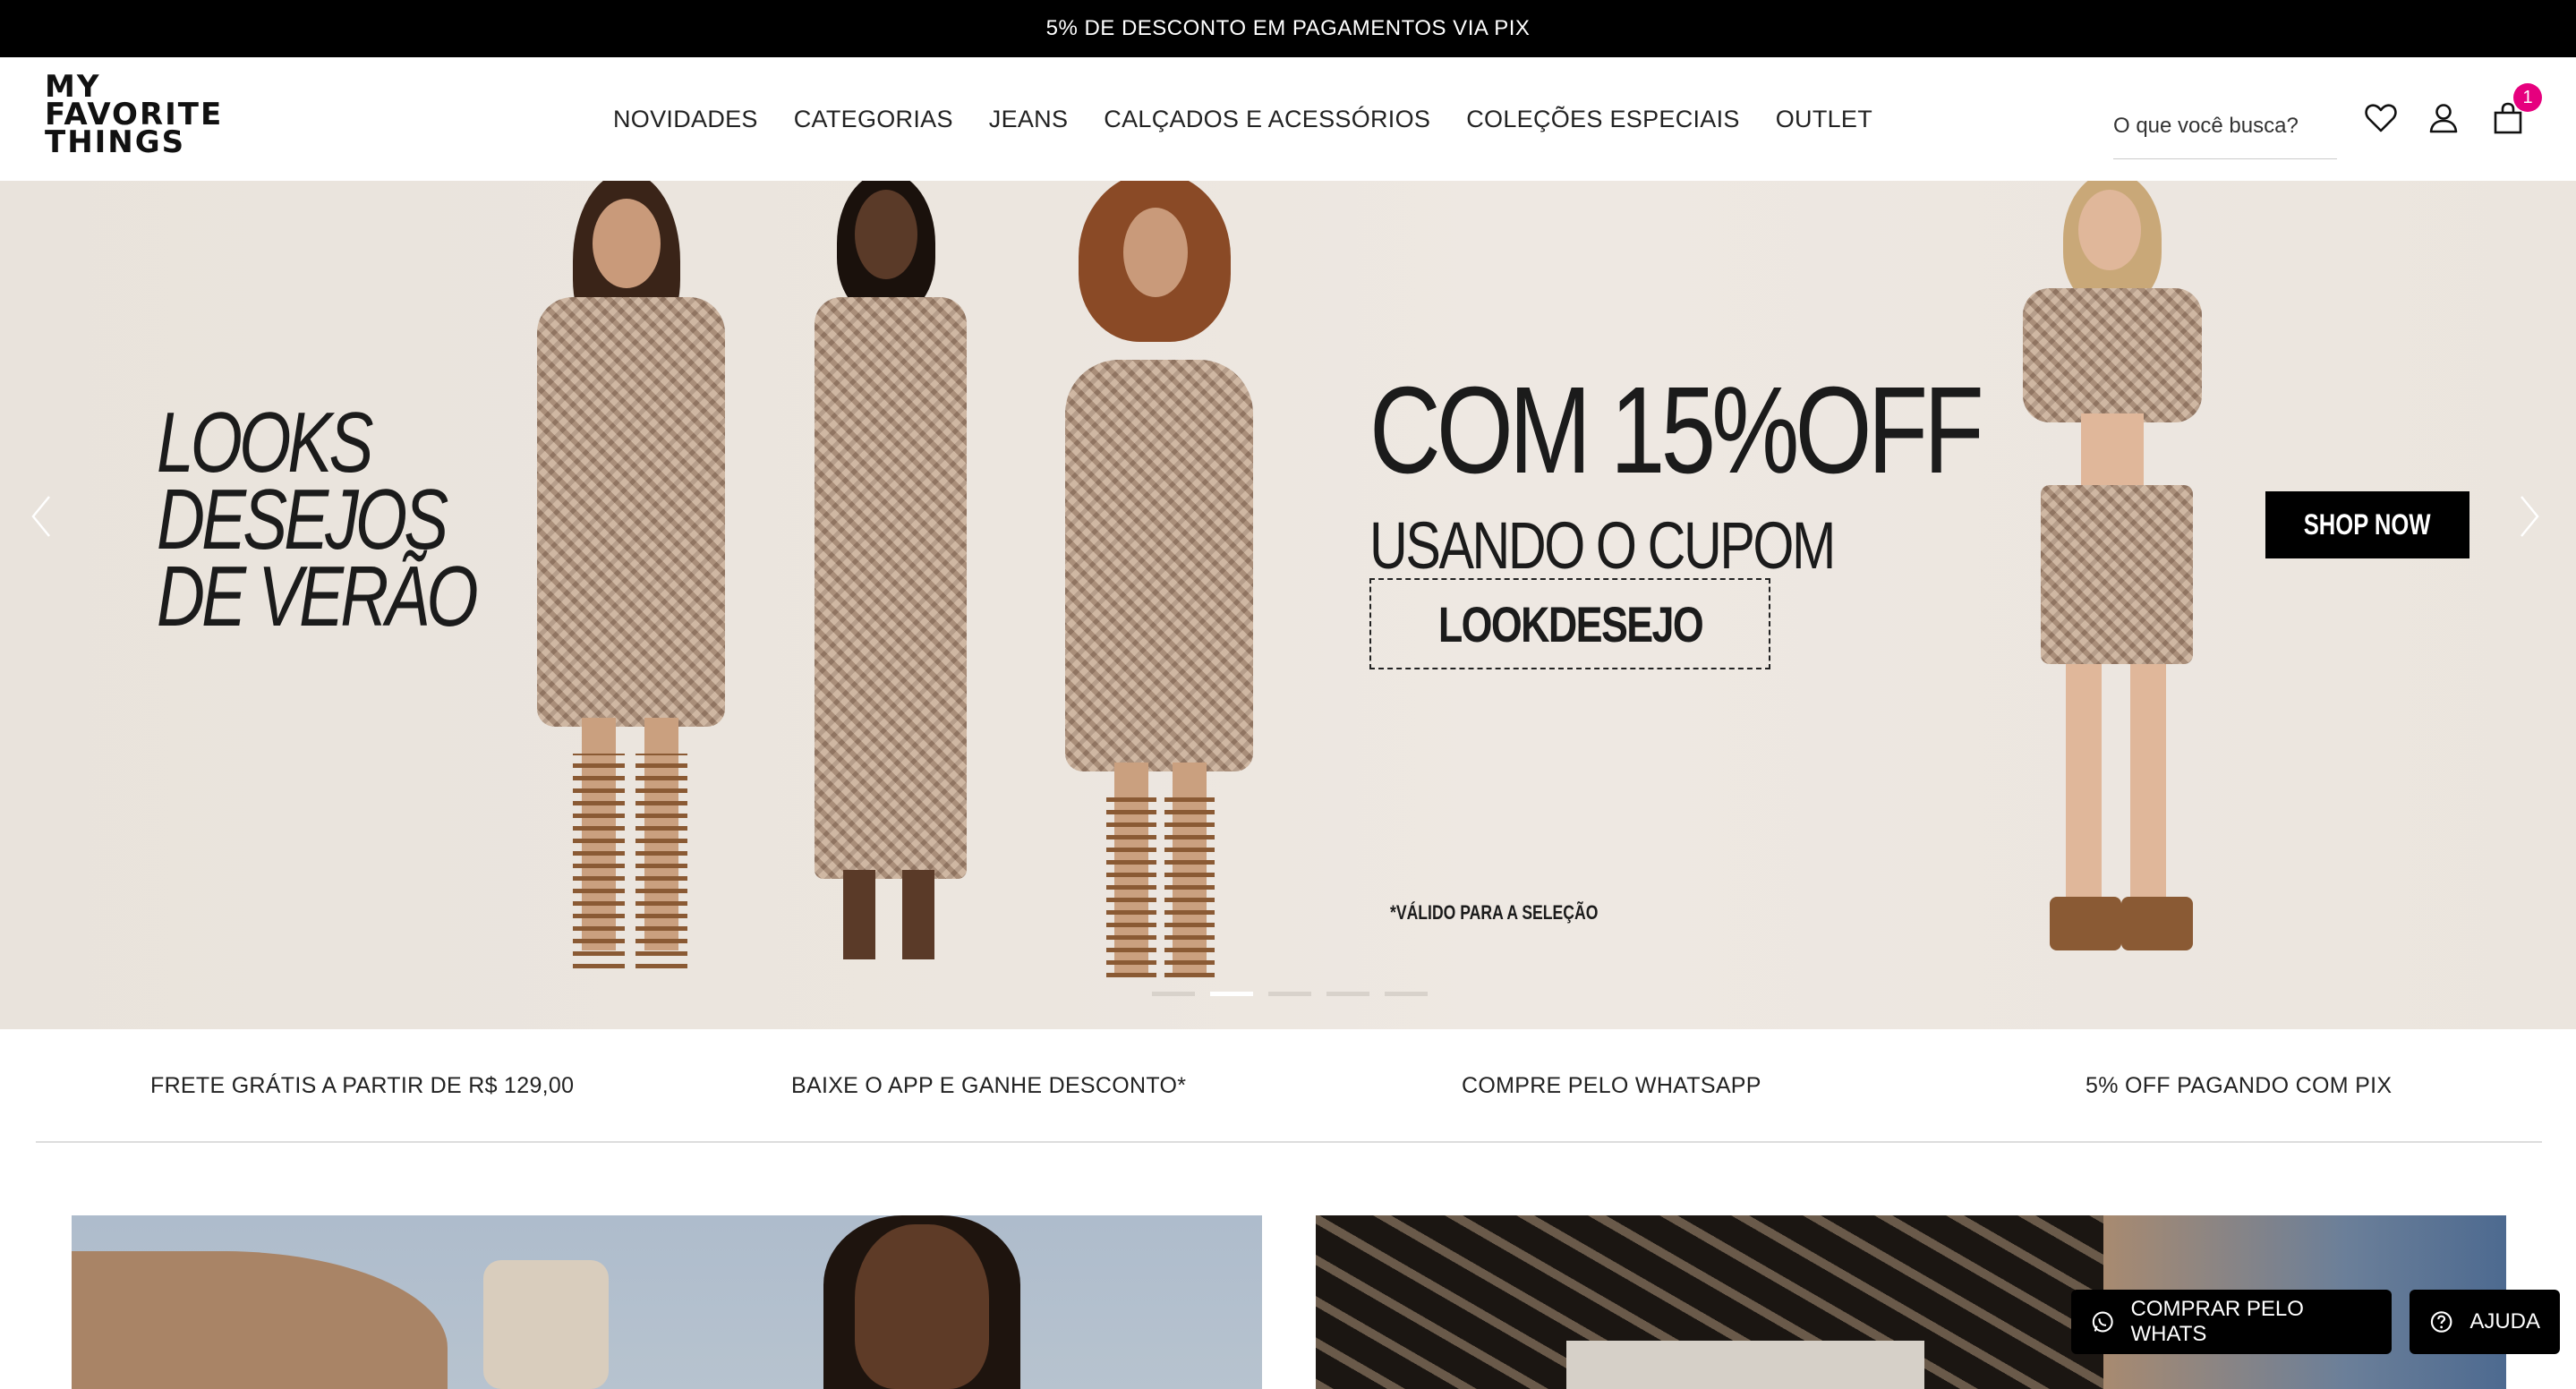 This screenshot has width=2576, height=1389. I want to click on whatsapp-buy-button: COMPRAR PELO WHATS, so click(2231, 1322).